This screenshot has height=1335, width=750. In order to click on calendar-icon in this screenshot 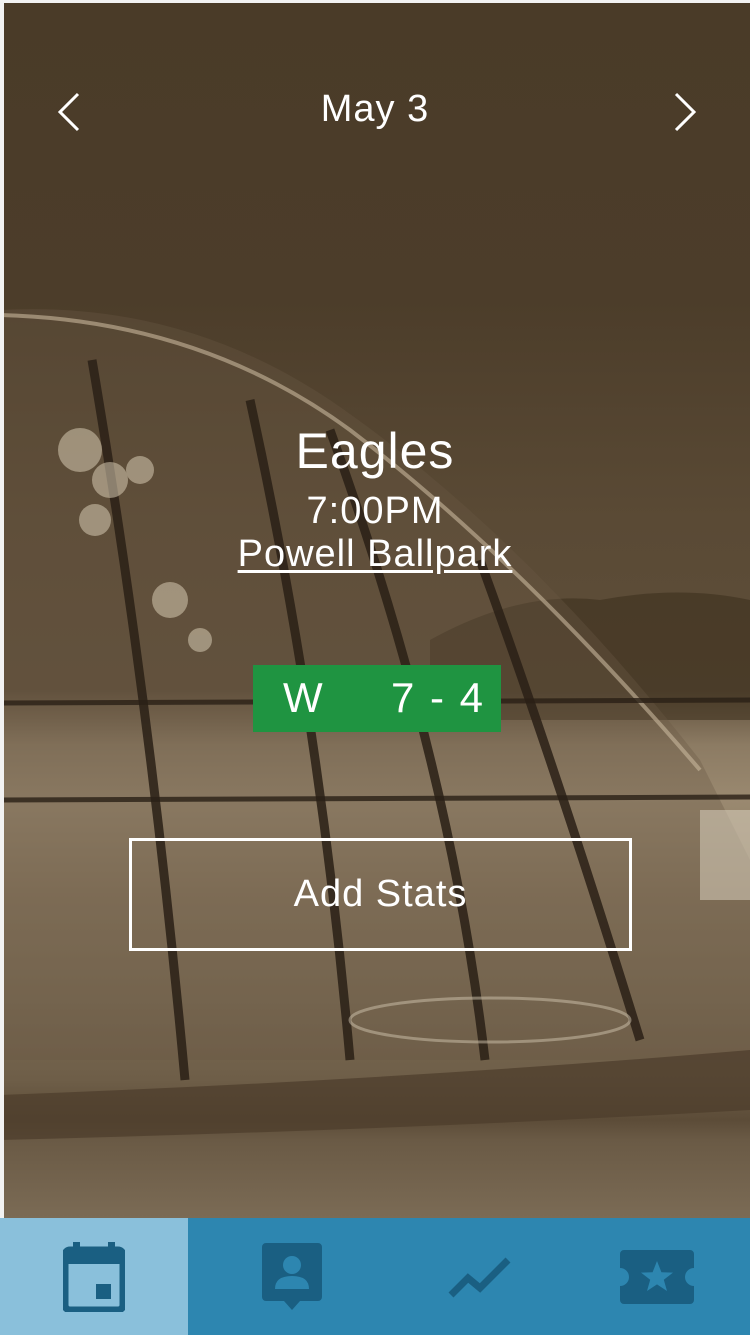, I will do `click(94, 1276)`.